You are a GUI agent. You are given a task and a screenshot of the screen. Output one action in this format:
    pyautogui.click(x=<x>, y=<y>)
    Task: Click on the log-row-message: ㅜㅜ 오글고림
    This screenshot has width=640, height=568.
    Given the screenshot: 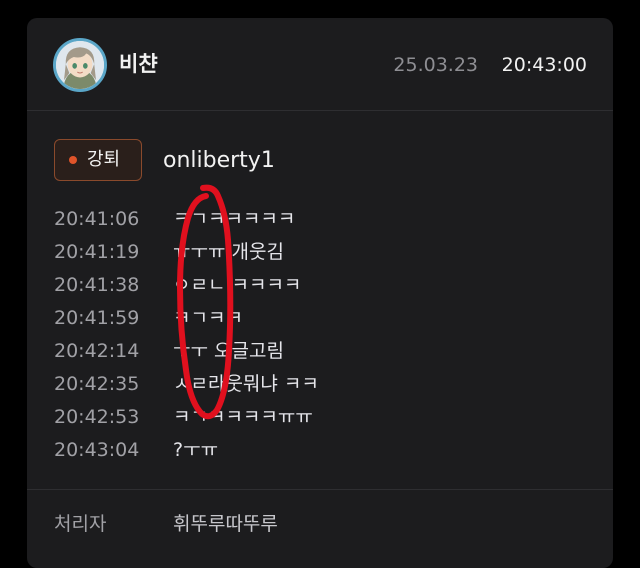 What is the action you would take?
    pyautogui.click(x=228, y=351)
    